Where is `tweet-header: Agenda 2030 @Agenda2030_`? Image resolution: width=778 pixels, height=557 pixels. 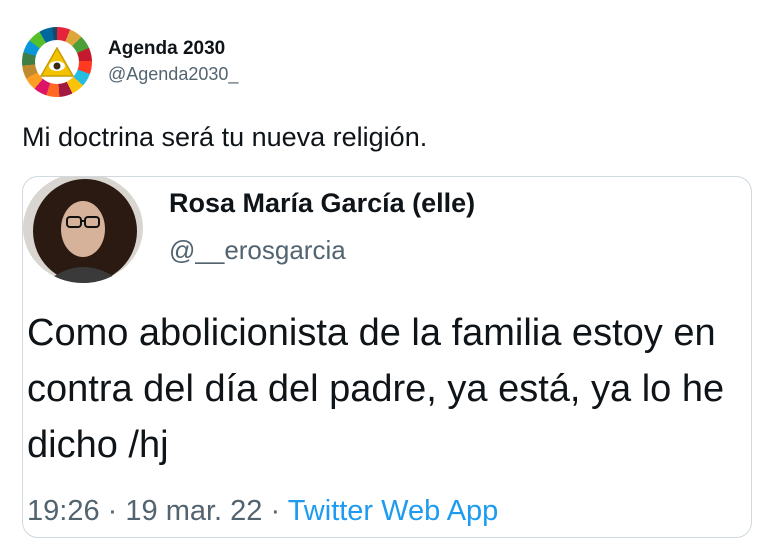 tweet-header: Agenda 2030 @Agenda2030_ is located at coordinates (130, 62).